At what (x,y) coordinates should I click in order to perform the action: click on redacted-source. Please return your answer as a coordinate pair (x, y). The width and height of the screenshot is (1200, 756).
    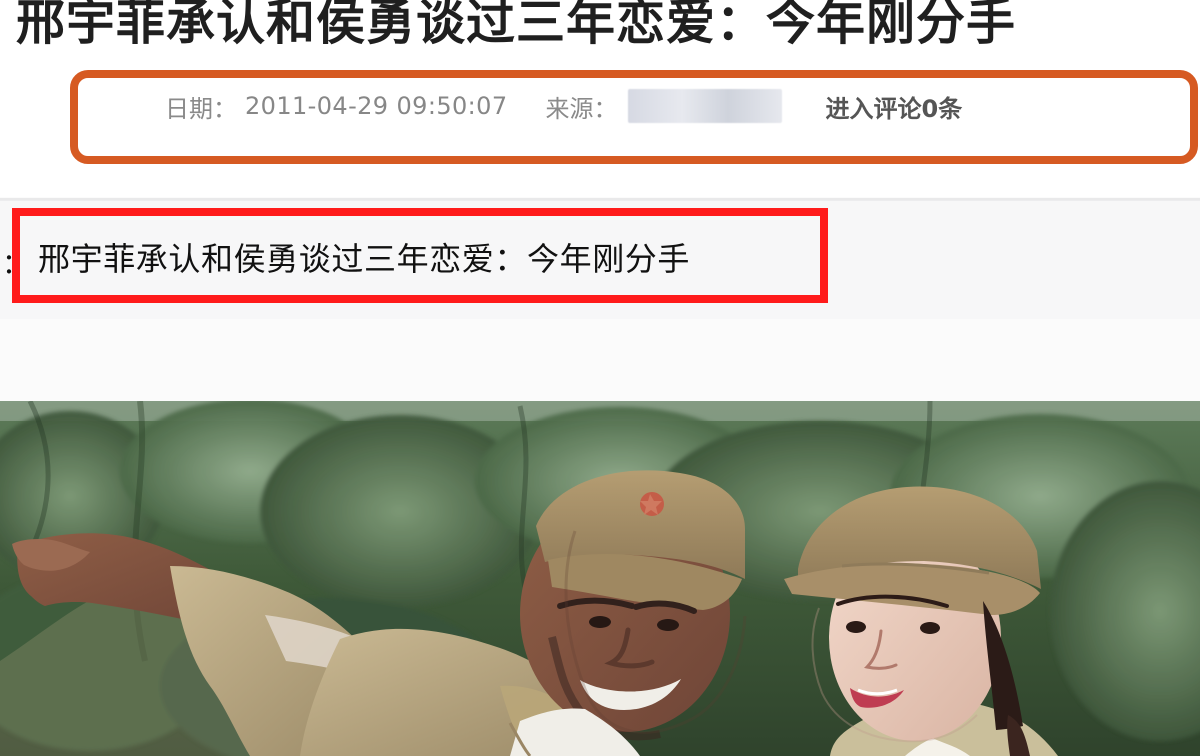
    Looking at the image, I should click on (704, 106).